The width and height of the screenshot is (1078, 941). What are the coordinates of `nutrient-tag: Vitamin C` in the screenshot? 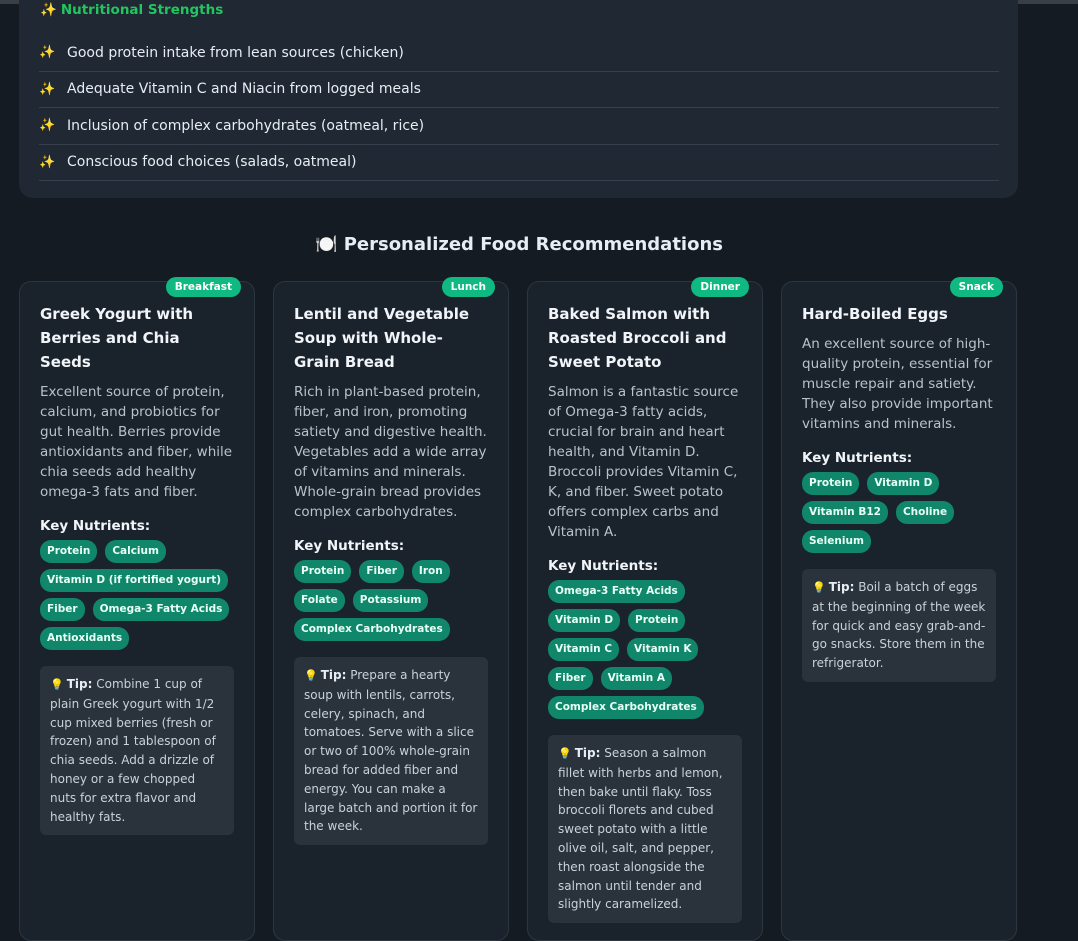 It's located at (584, 649).